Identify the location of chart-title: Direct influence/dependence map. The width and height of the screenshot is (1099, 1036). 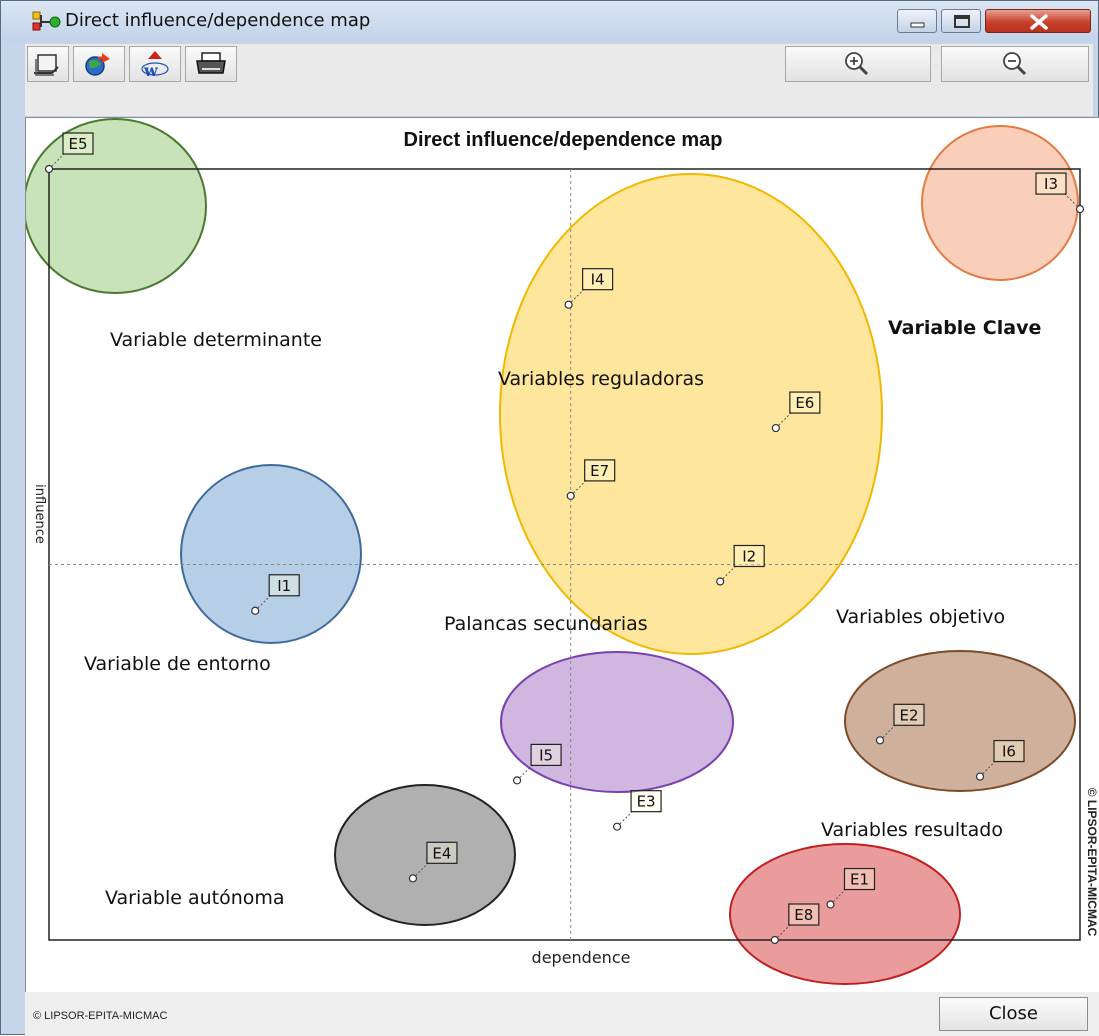
(563, 140).